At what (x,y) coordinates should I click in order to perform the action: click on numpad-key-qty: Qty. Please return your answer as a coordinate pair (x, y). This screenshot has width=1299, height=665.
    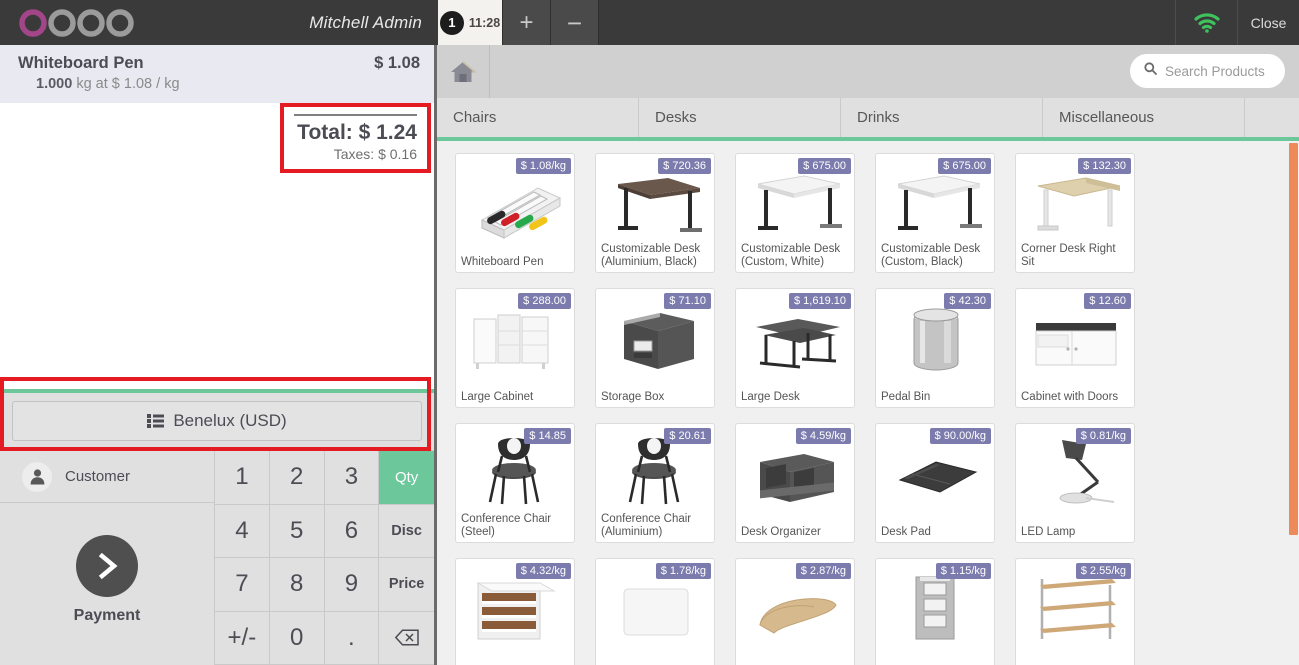
    Looking at the image, I should click on (406, 478).